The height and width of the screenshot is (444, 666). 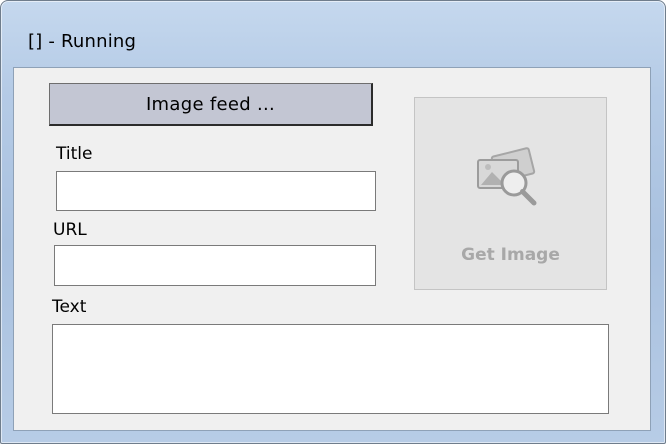 What do you see at coordinates (216, 191) in the screenshot?
I see `title-input` at bounding box center [216, 191].